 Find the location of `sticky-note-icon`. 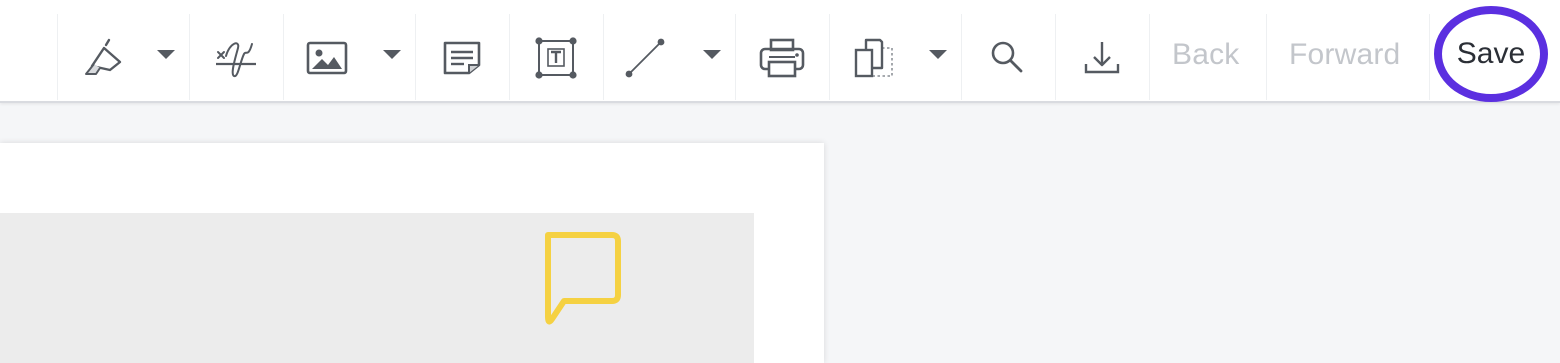

sticky-note-icon is located at coordinates (462, 58).